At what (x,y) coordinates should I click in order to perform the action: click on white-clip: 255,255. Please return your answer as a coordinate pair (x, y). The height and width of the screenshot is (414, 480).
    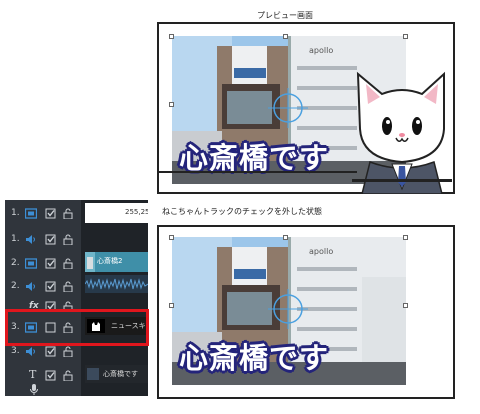
    Looking at the image, I should click on (116, 213).